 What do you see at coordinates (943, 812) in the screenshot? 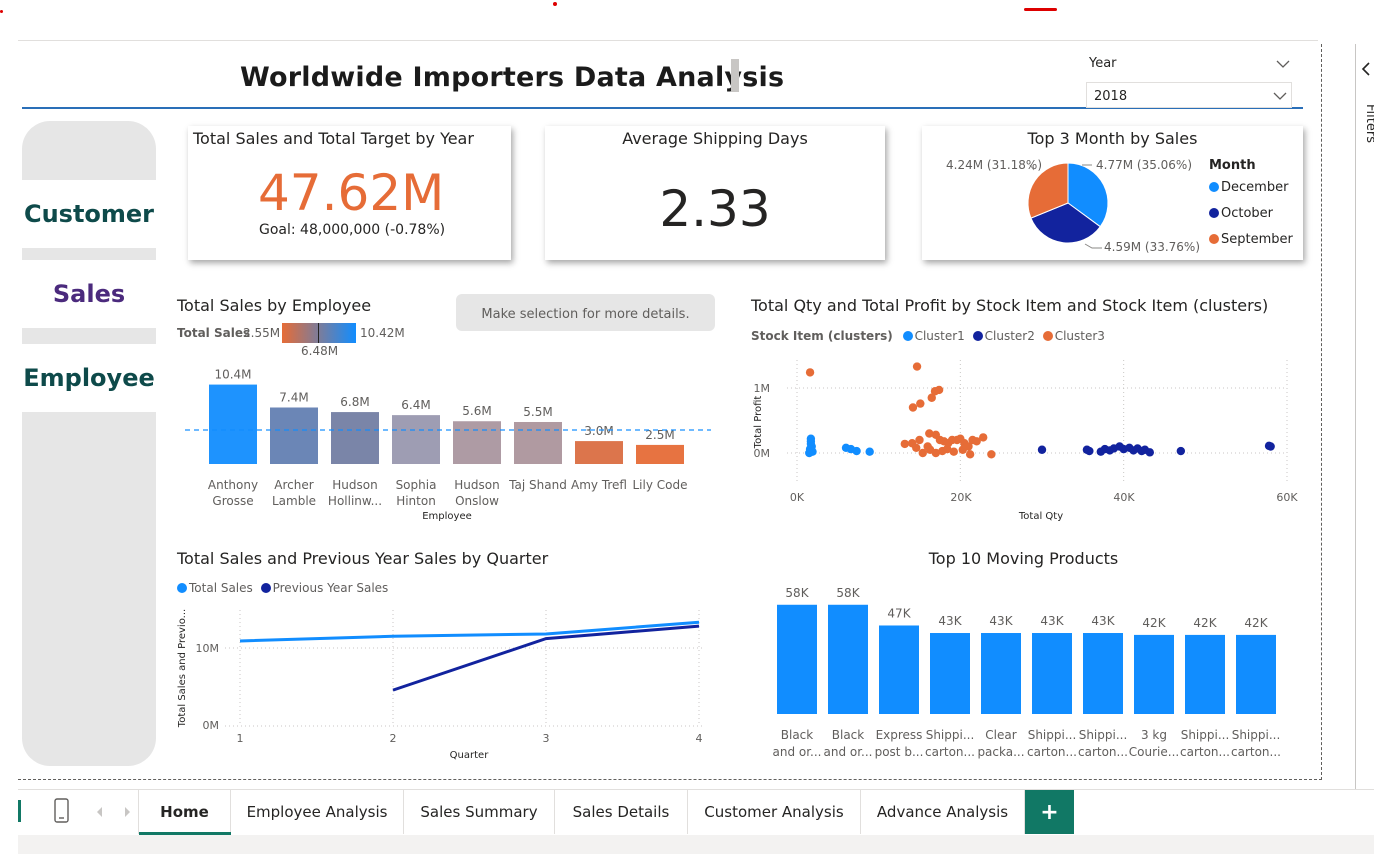
I see `tab-advance-analysis: Advance Analysis` at bounding box center [943, 812].